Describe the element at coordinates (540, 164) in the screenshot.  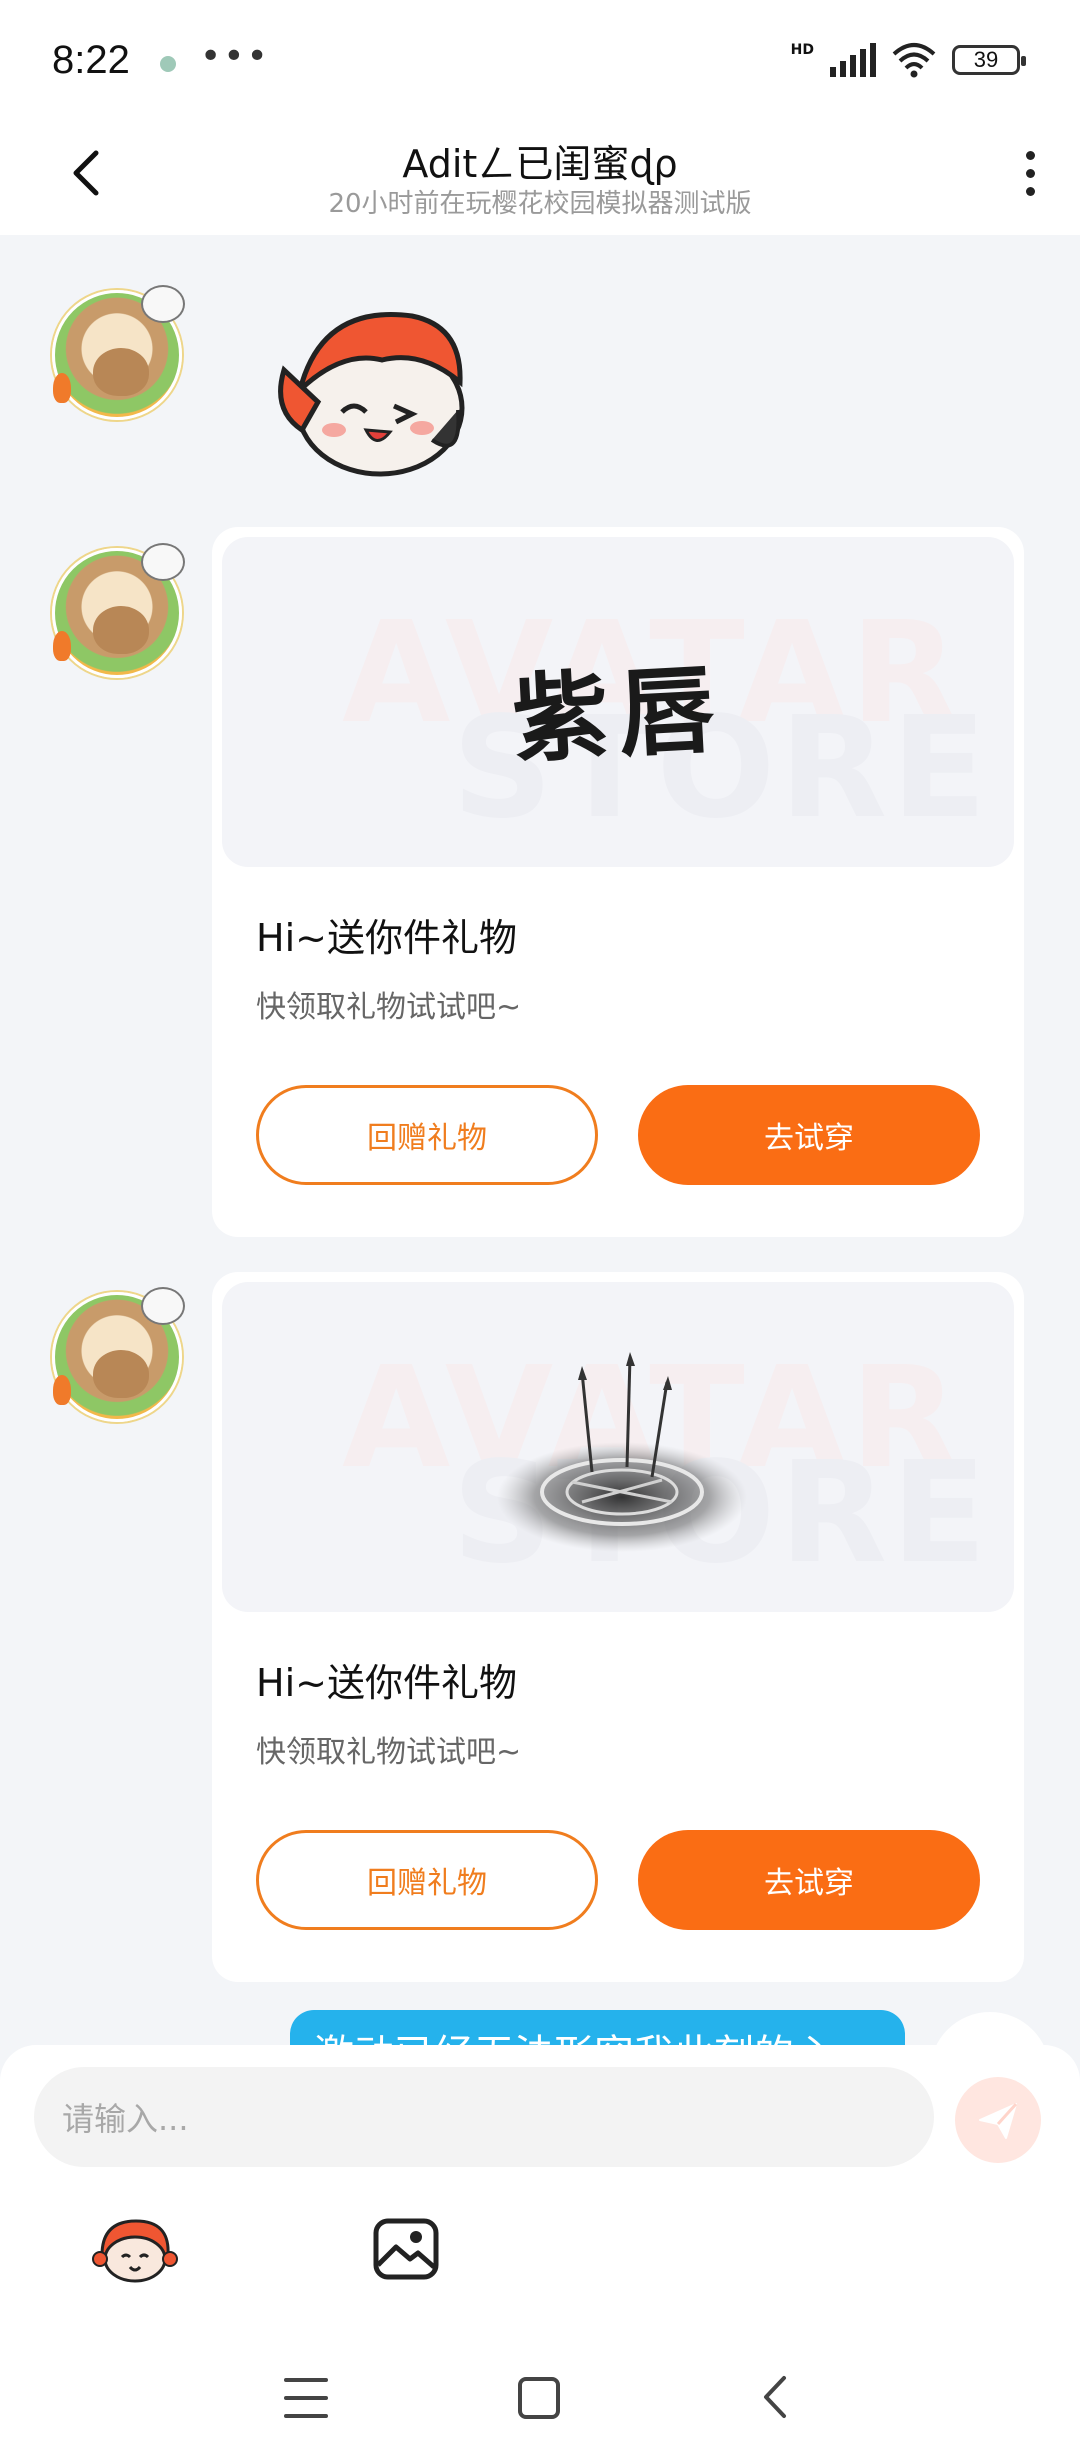
I see `chat-title: Aditㄥ已闺蜜ɖρ` at that location.